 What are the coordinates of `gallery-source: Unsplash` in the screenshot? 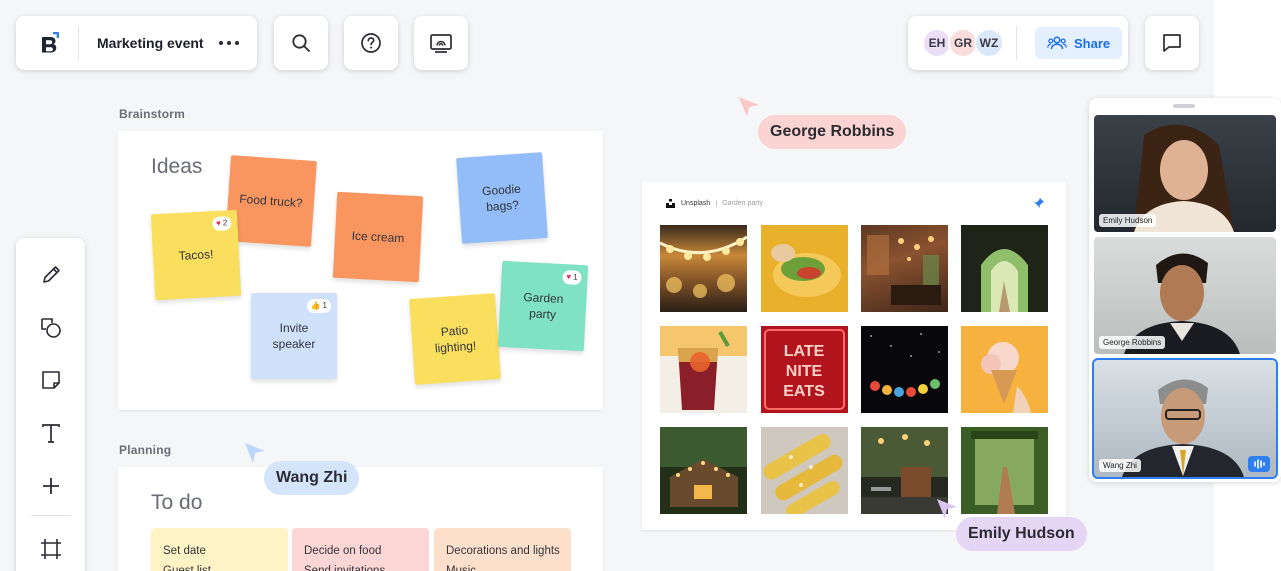 It's located at (696, 203).